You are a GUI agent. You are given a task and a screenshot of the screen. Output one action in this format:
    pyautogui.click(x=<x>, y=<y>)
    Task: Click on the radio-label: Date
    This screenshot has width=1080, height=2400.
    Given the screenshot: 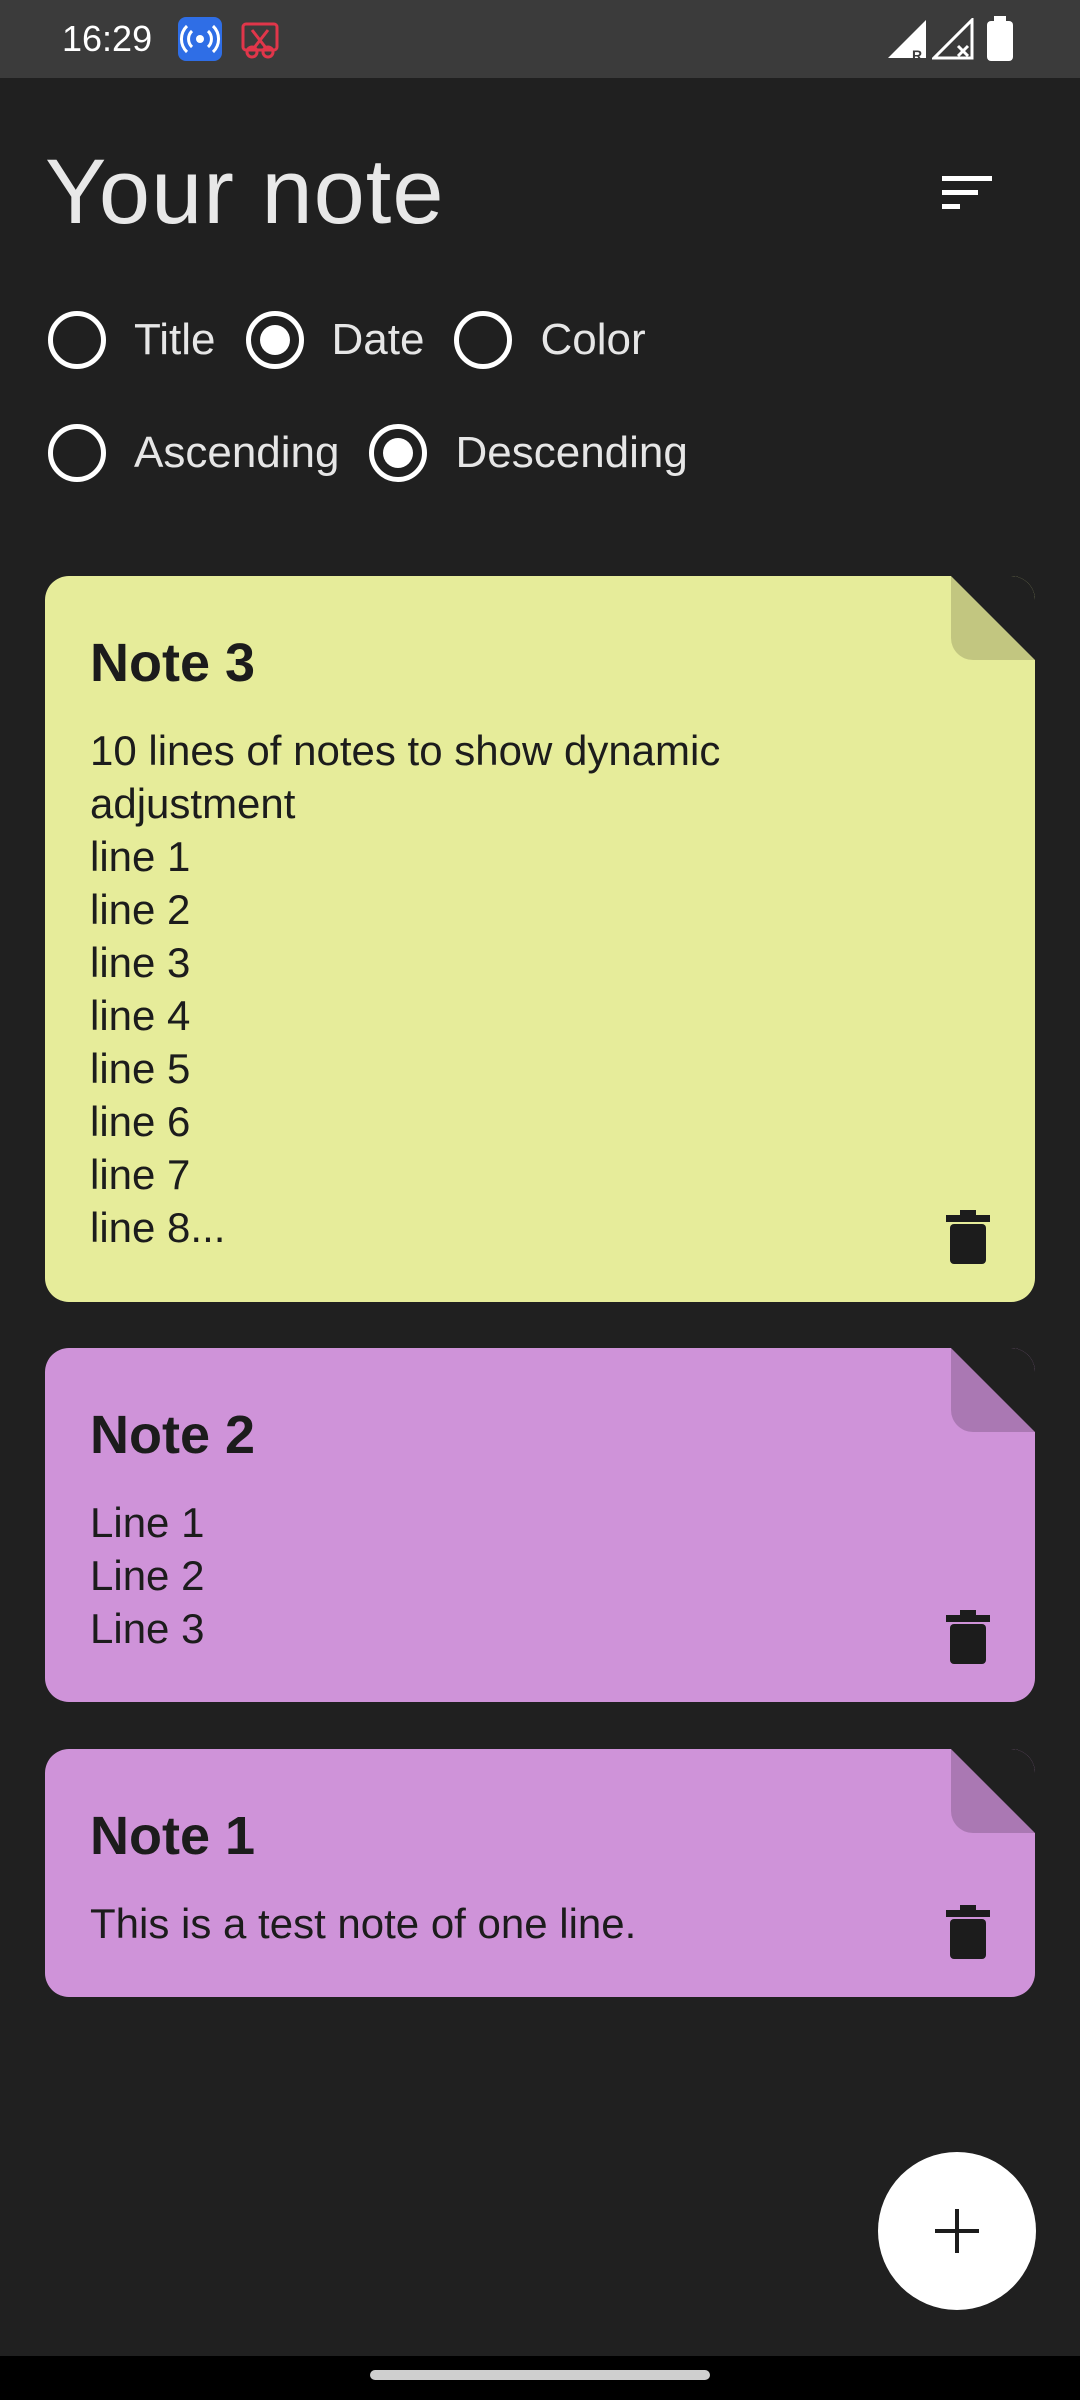 What is the action you would take?
    pyautogui.click(x=378, y=339)
    